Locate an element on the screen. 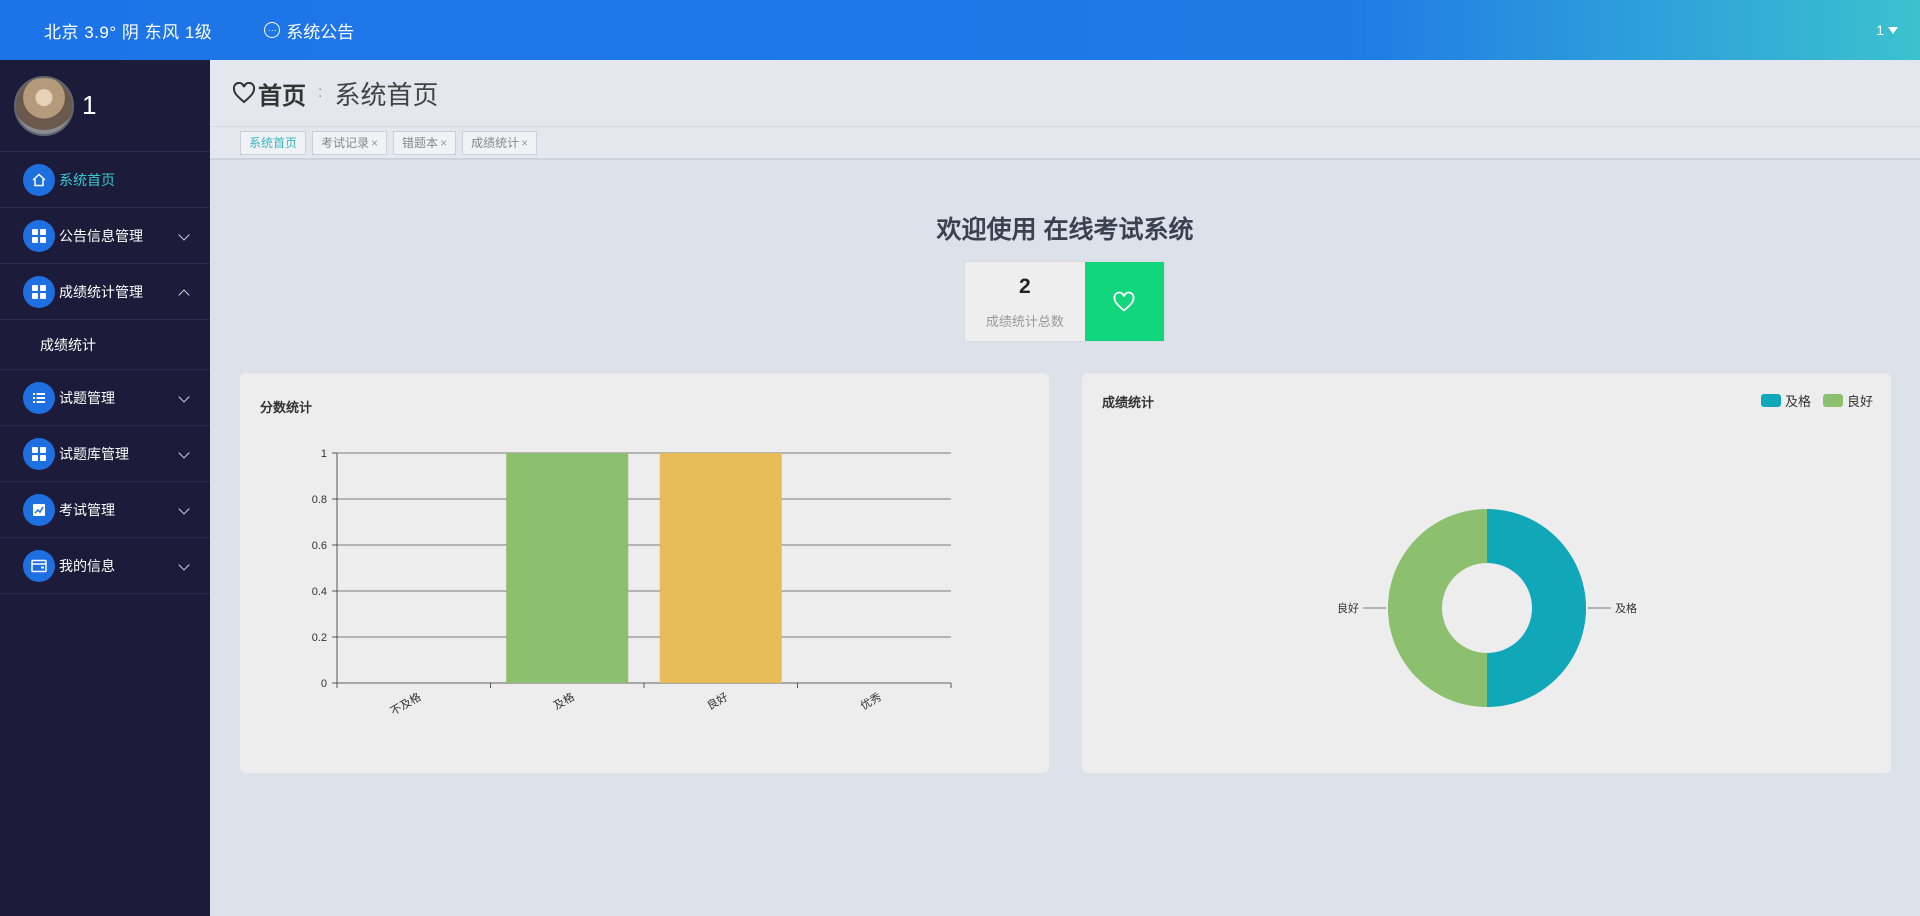  system-notice-link: ··· 系统公告 is located at coordinates (309, 30).